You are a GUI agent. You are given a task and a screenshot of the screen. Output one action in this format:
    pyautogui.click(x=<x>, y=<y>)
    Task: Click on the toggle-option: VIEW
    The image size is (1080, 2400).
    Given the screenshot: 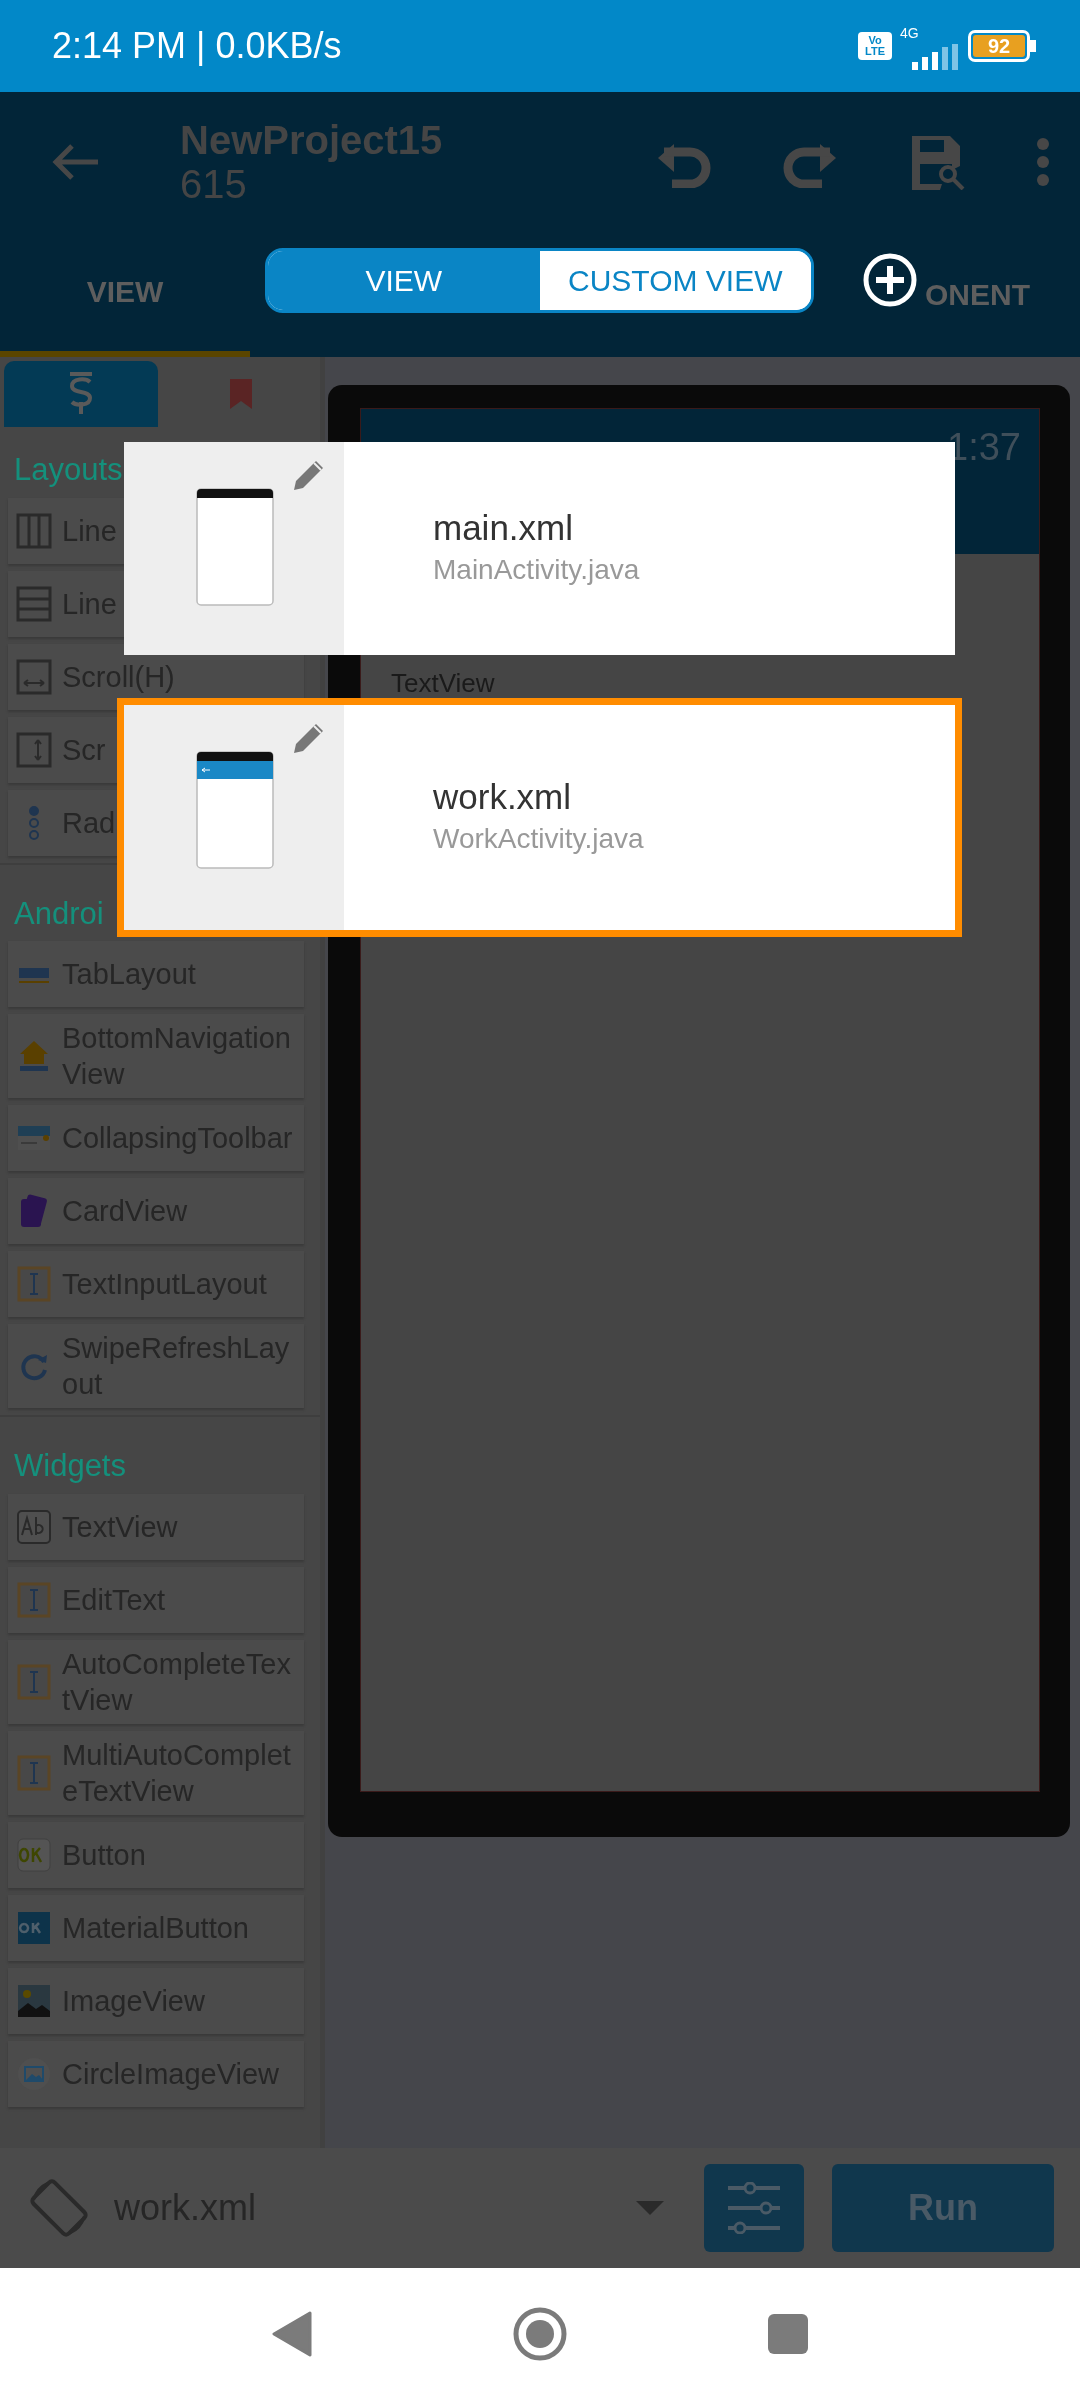 What is the action you would take?
    pyautogui.click(x=404, y=280)
    